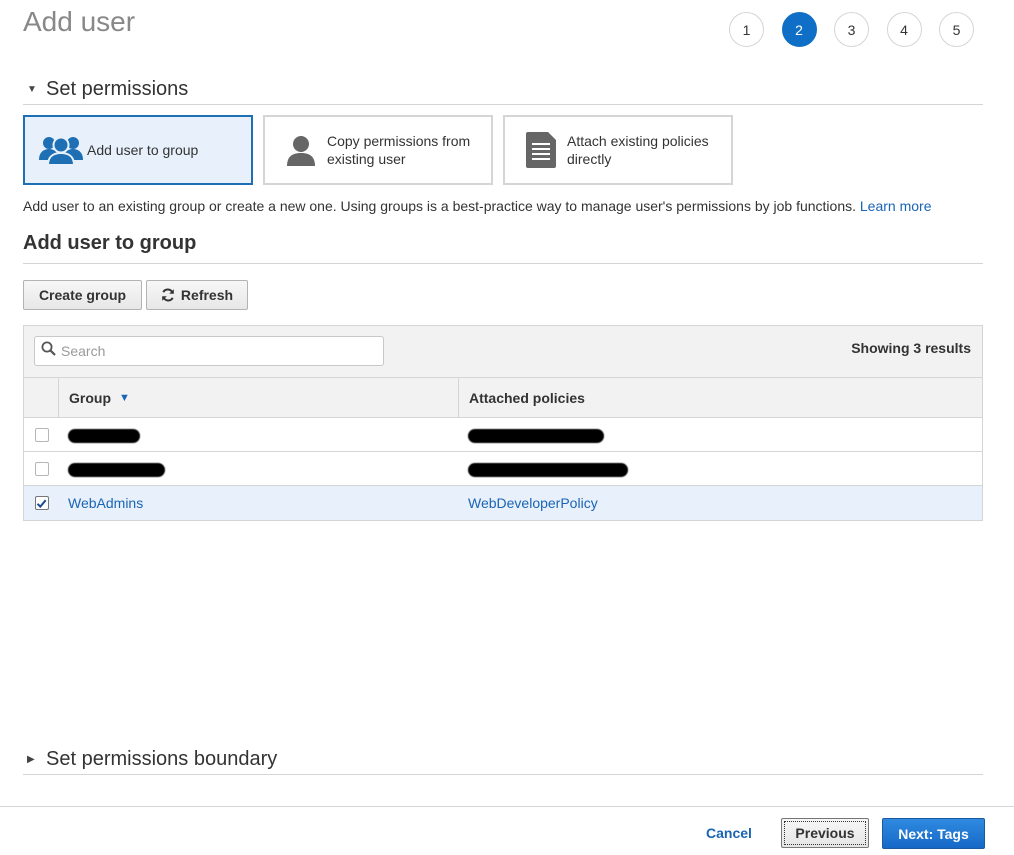 The height and width of the screenshot is (855, 1014). What do you see at coordinates (503, 352) in the screenshot?
I see `table-toolbar: Showing 3 results` at bounding box center [503, 352].